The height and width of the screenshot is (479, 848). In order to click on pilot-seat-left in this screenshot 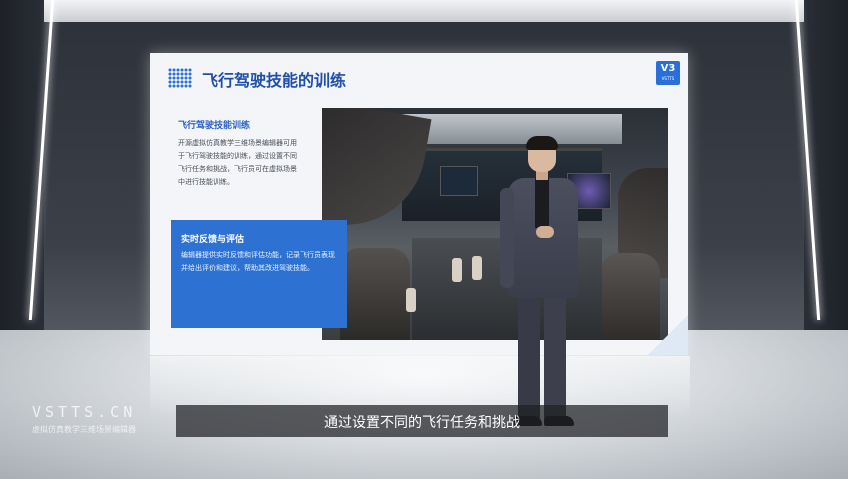, I will do `click(375, 294)`.